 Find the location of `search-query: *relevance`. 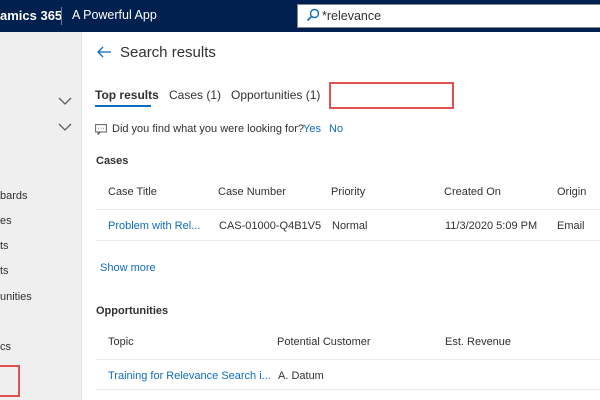

search-query: *relevance is located at coordinates (351, 16).